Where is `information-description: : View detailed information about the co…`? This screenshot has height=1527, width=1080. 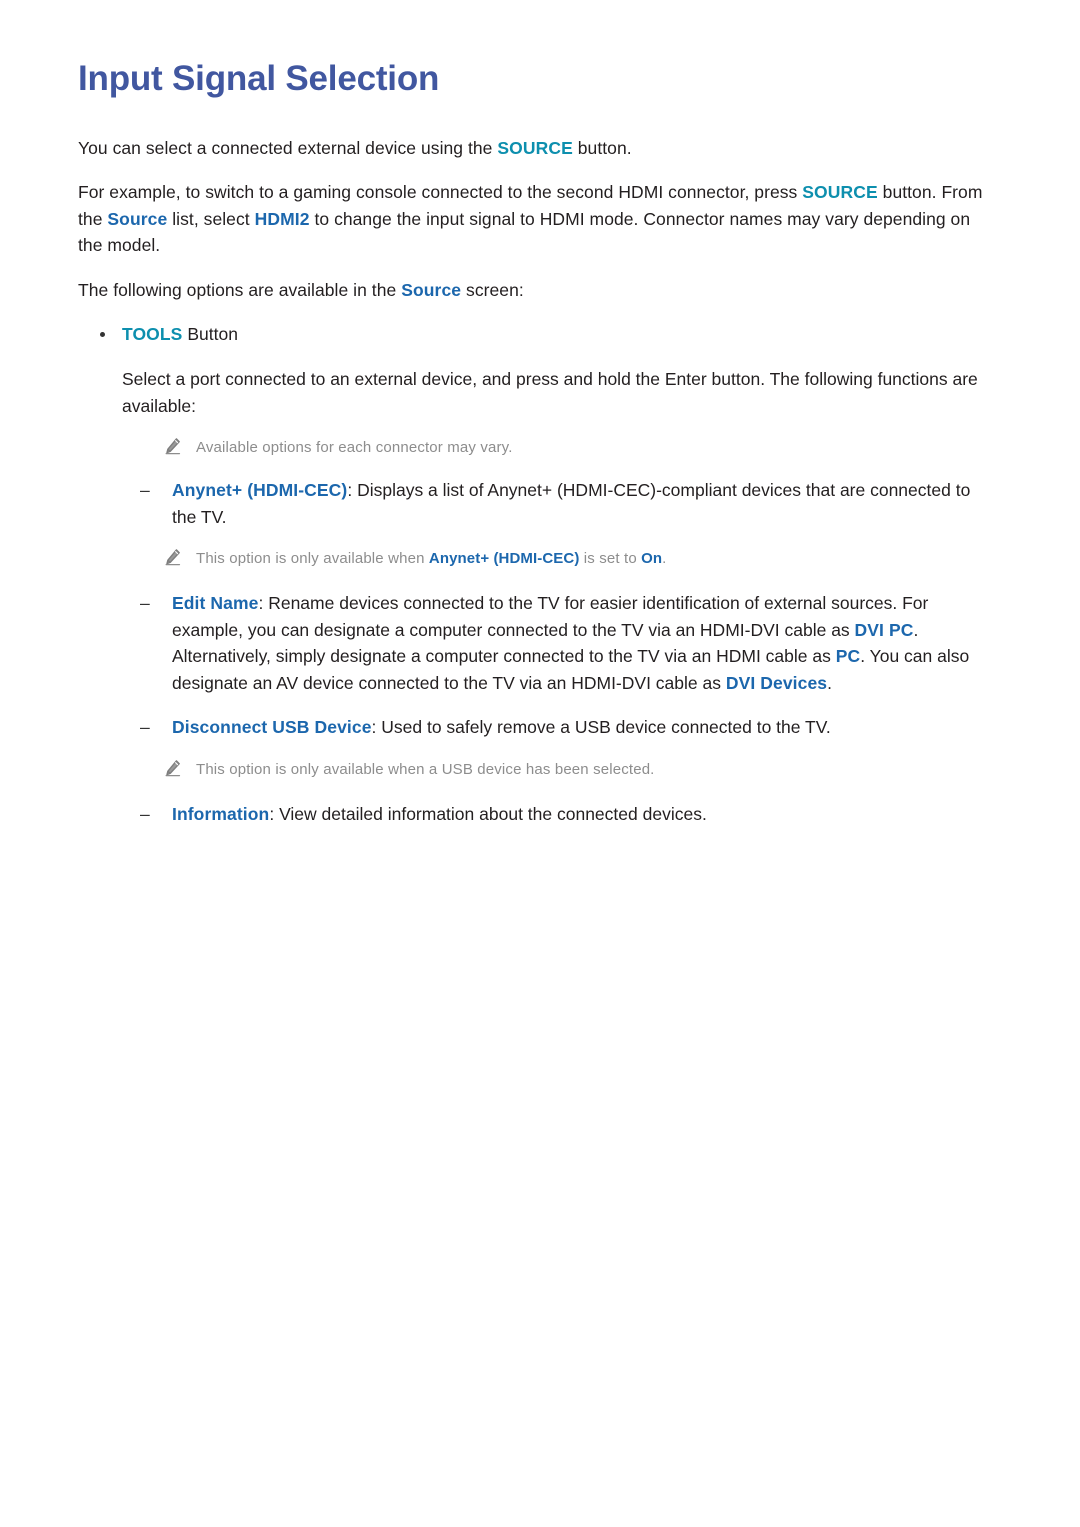 information-description: : View detailed information about the co… is located at coordinates (488, 813).